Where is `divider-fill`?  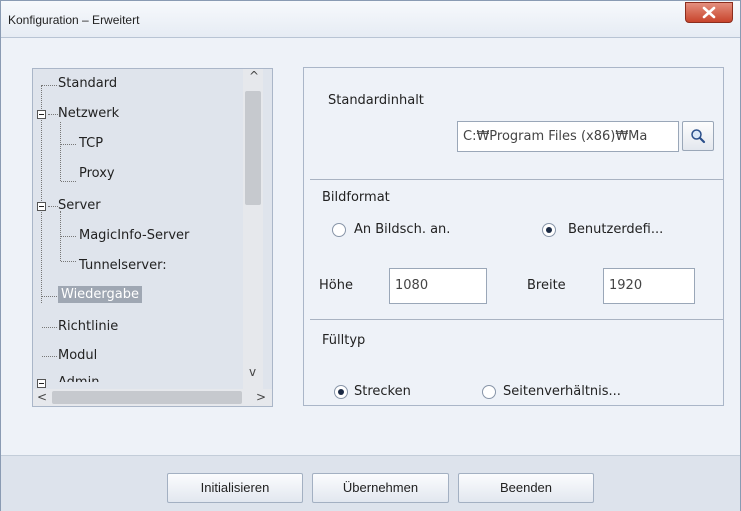 divider-fill is located at coordinates (516, 319).